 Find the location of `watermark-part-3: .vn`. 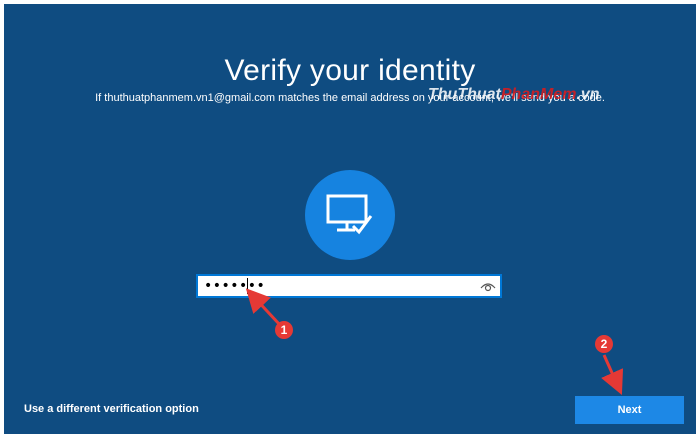

watermark-part-3: .vn is located at coordinates (588, 94).